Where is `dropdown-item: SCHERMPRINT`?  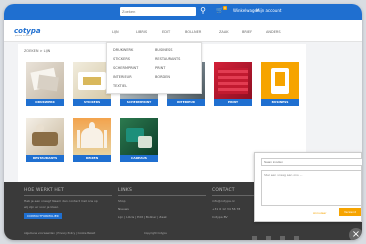 dropdown-item: SCHERMPRINT is located at coordinates (125, 68).